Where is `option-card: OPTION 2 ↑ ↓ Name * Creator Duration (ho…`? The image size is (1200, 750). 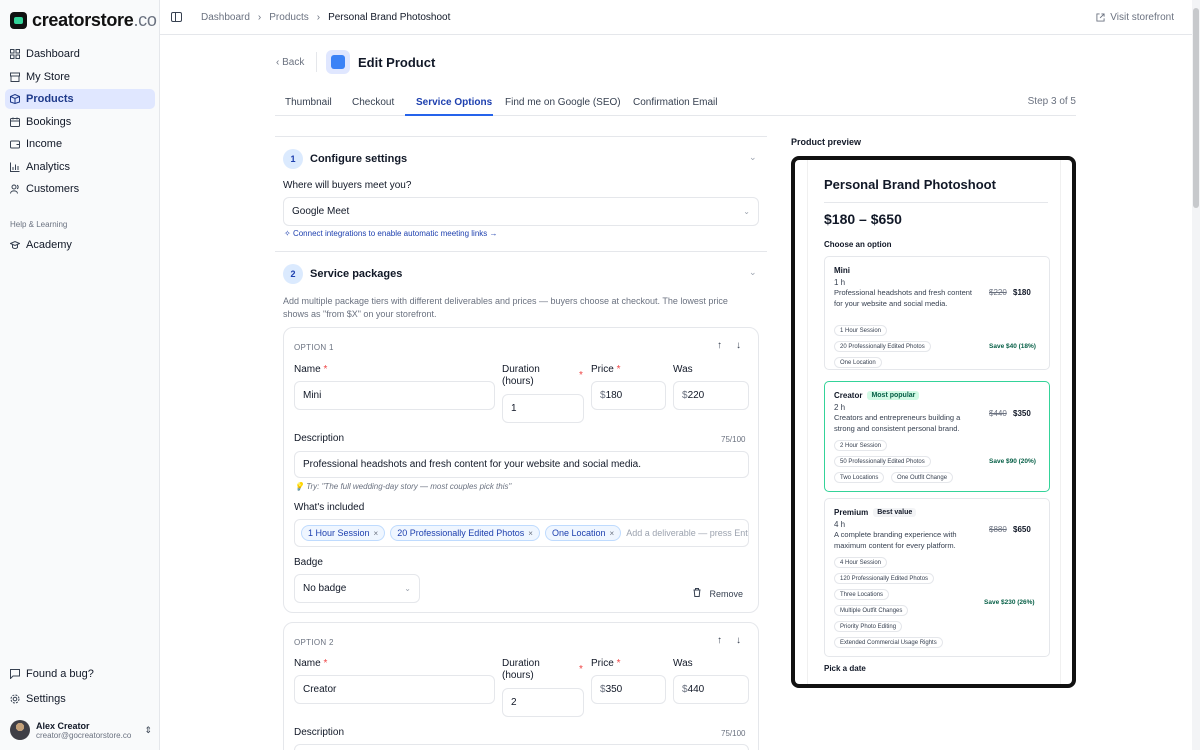
option-card: OPTION 2 ↑ ↓ Name * Creator Duration (ho… is located at coordinates (521, 686).